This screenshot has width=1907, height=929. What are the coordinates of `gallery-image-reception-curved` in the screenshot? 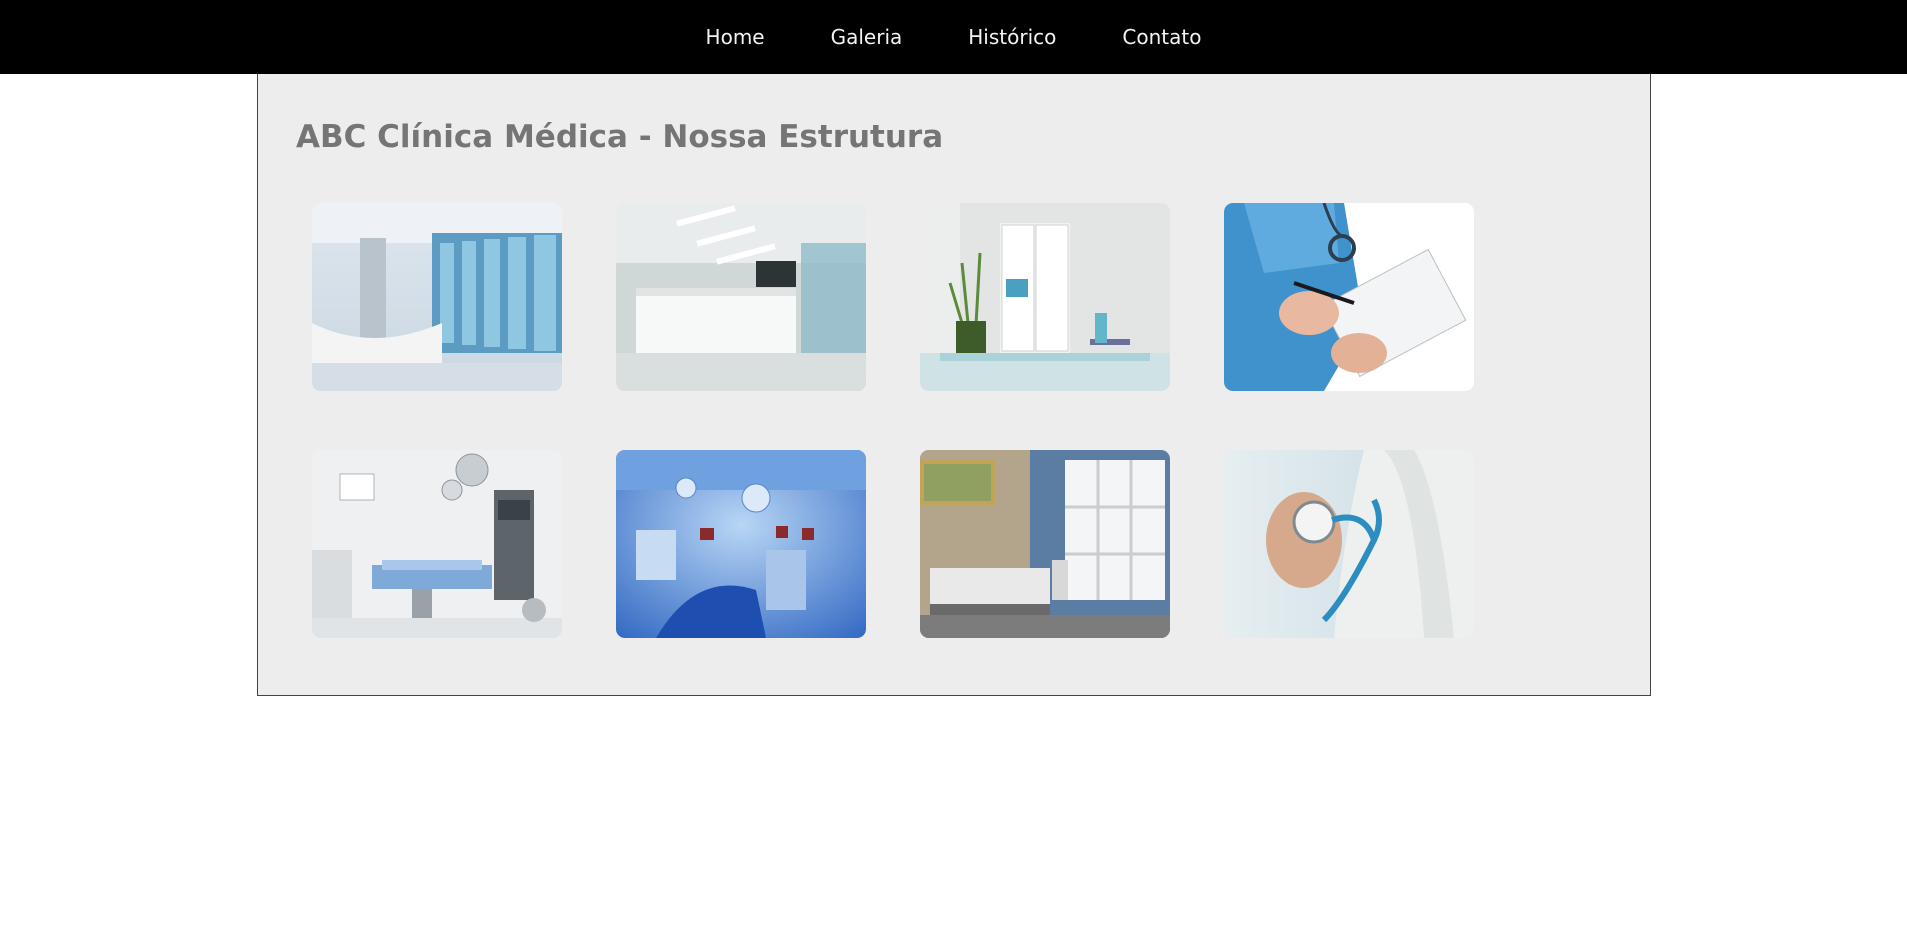 It's located at (437, 297).